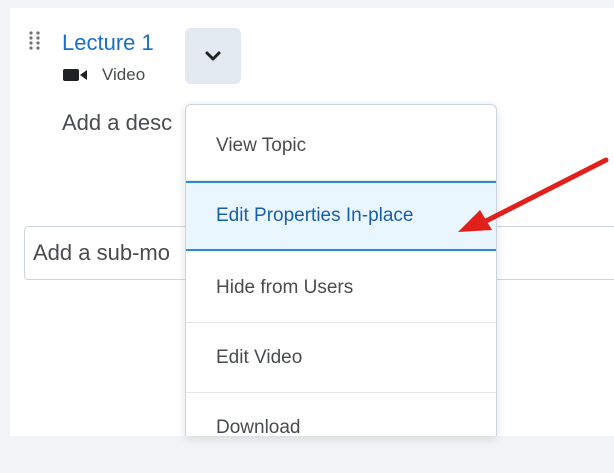 The height and width of the screenshot is (473, 614). What do you see at coordinates (341, 414) in the screenshot?
I see `menu-item-download: Download` at bounding box center [341, 414].